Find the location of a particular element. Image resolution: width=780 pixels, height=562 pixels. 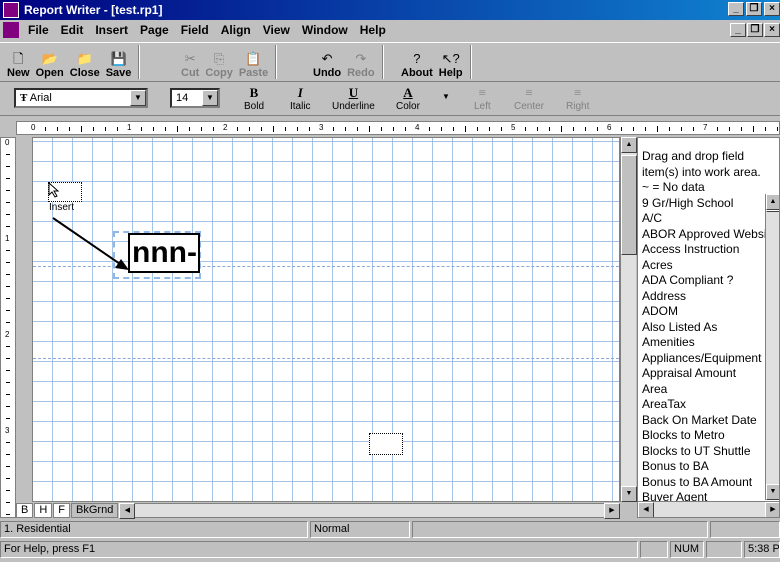

doc-minimize-button: _ is located at coordinates (738, 30).